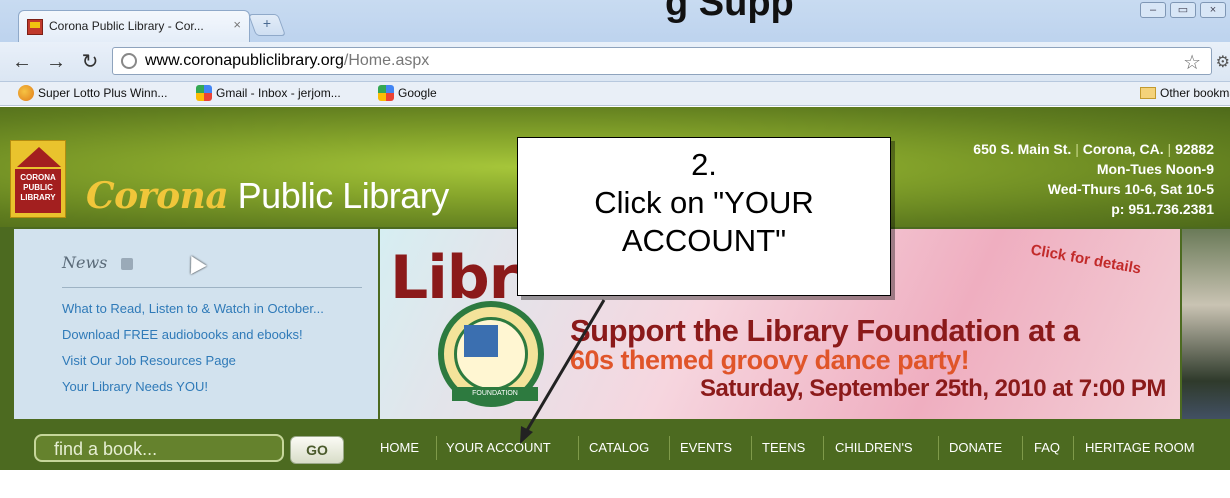  What do you see at coordinates (26, 93) in the screenshot?
I see `lotto-icon` at bounding box center [26, 93].